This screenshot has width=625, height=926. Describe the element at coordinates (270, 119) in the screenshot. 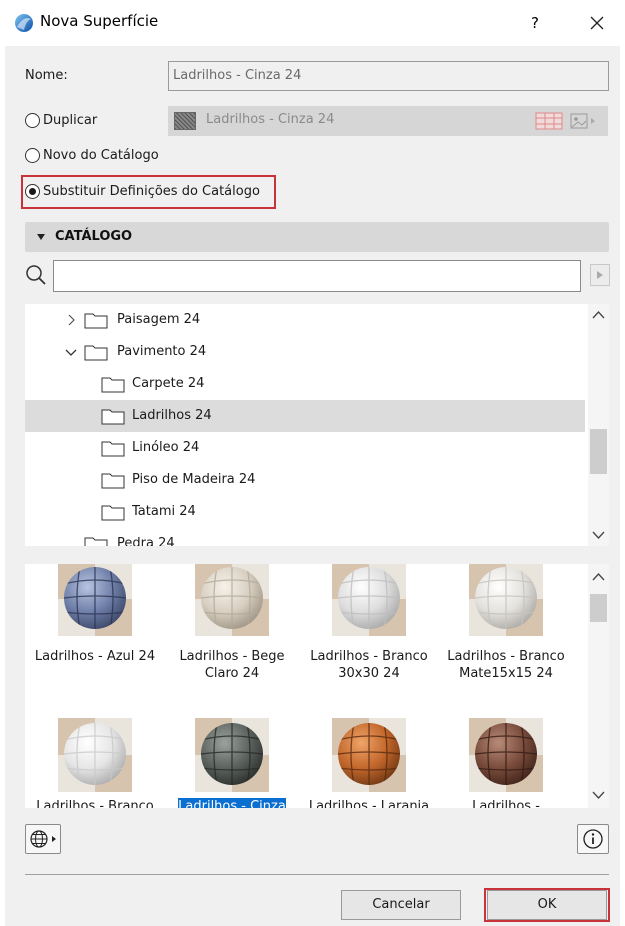

I see `duplicate-value: Ladrilhos - Cinza 24` at that location.